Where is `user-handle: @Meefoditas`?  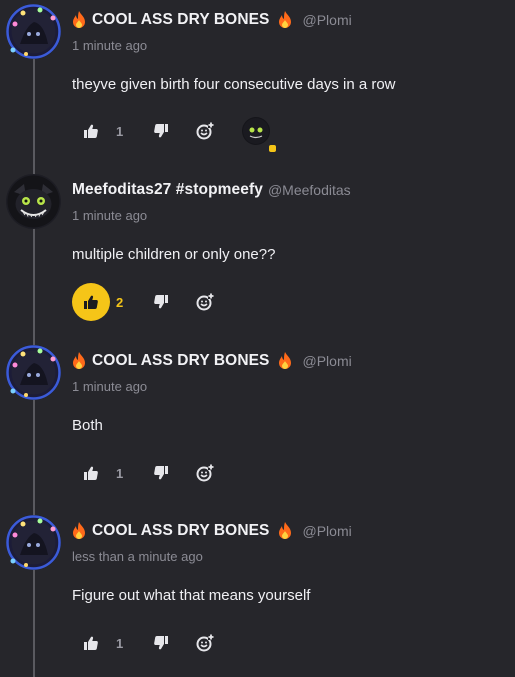 user-handle: @Meefoditas is located at coordinates (309, 190).